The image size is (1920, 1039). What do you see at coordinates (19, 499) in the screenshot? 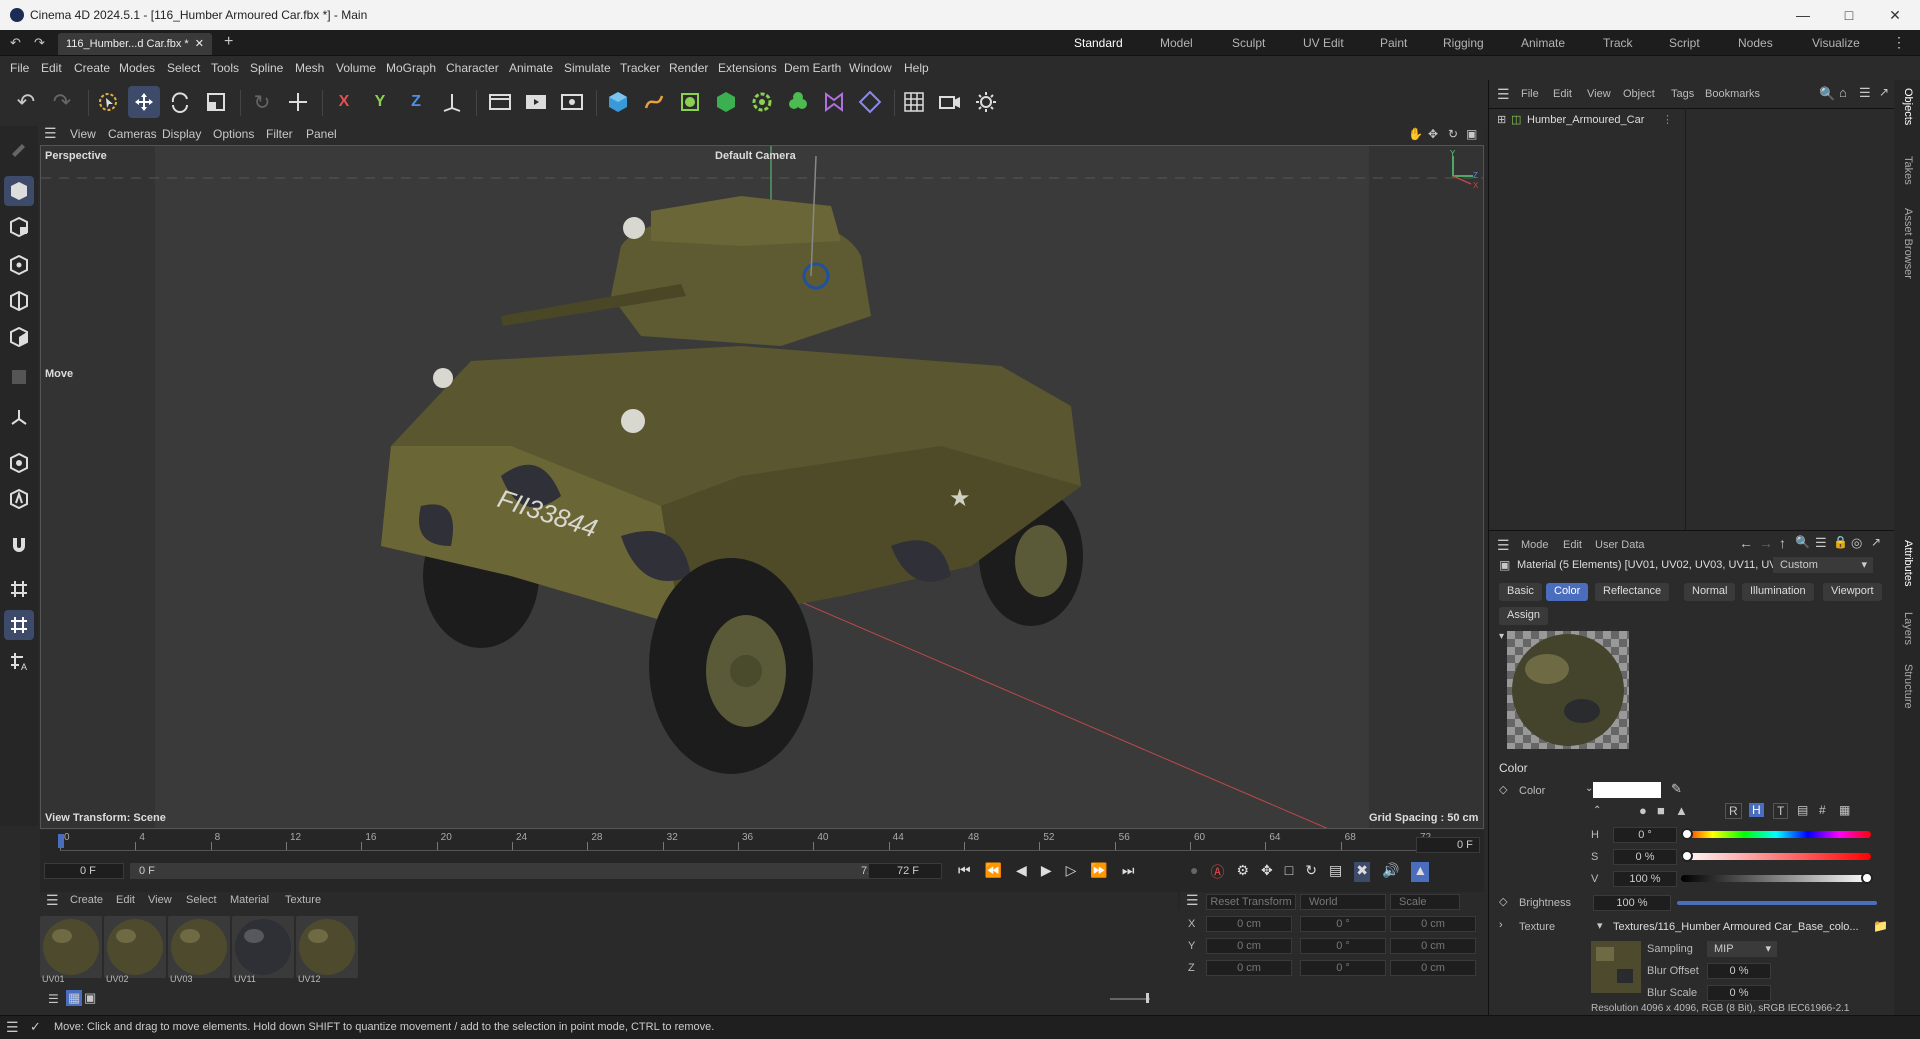
I see `solo-mode-icon` at bounding box center [19, 499].